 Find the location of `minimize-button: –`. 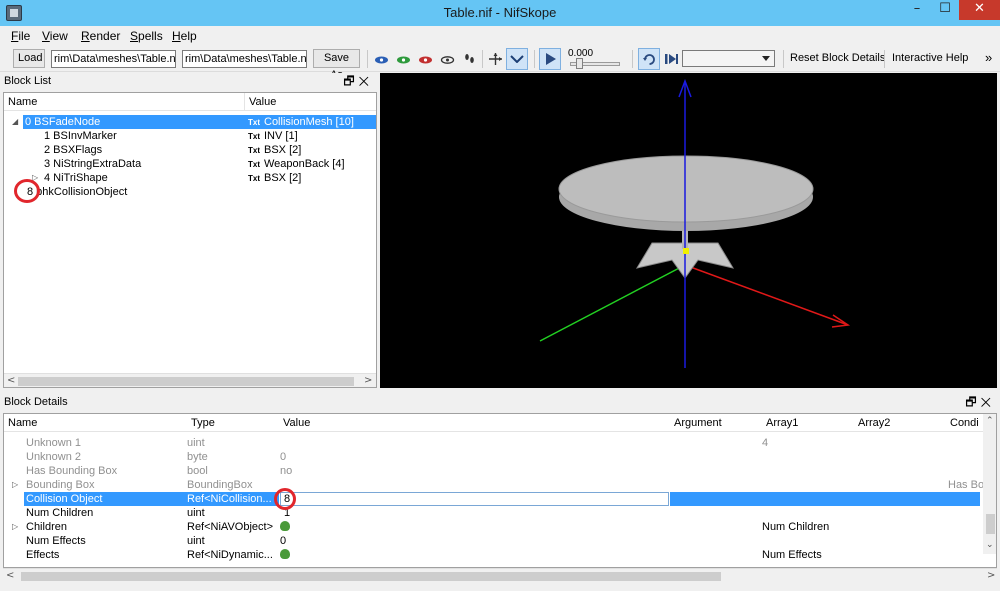

minimize-button: – is located at coordinates (917, 10).